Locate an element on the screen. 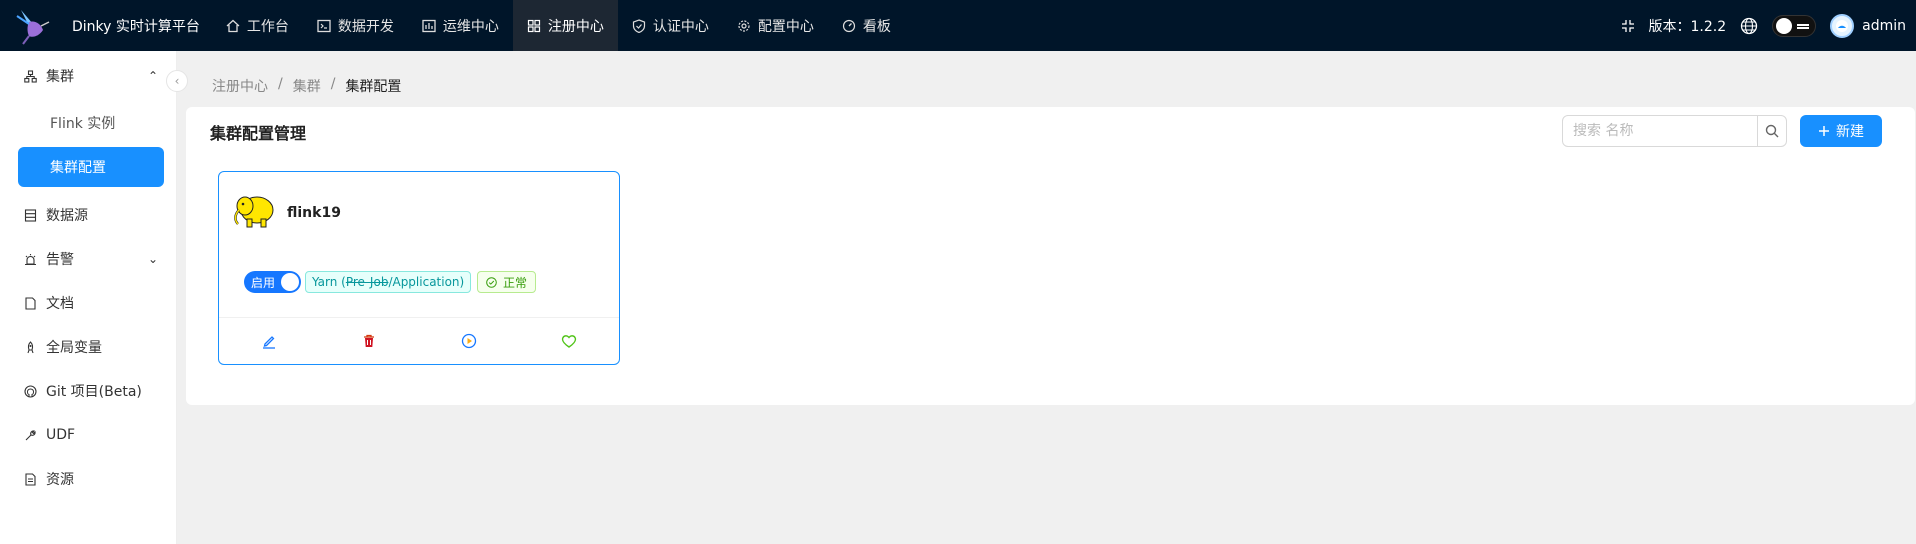 Image resolution: width=1916 pixels, height=544 pixels. nav-item-registry-center: 注册中心 is located at coordinates (565, 25).